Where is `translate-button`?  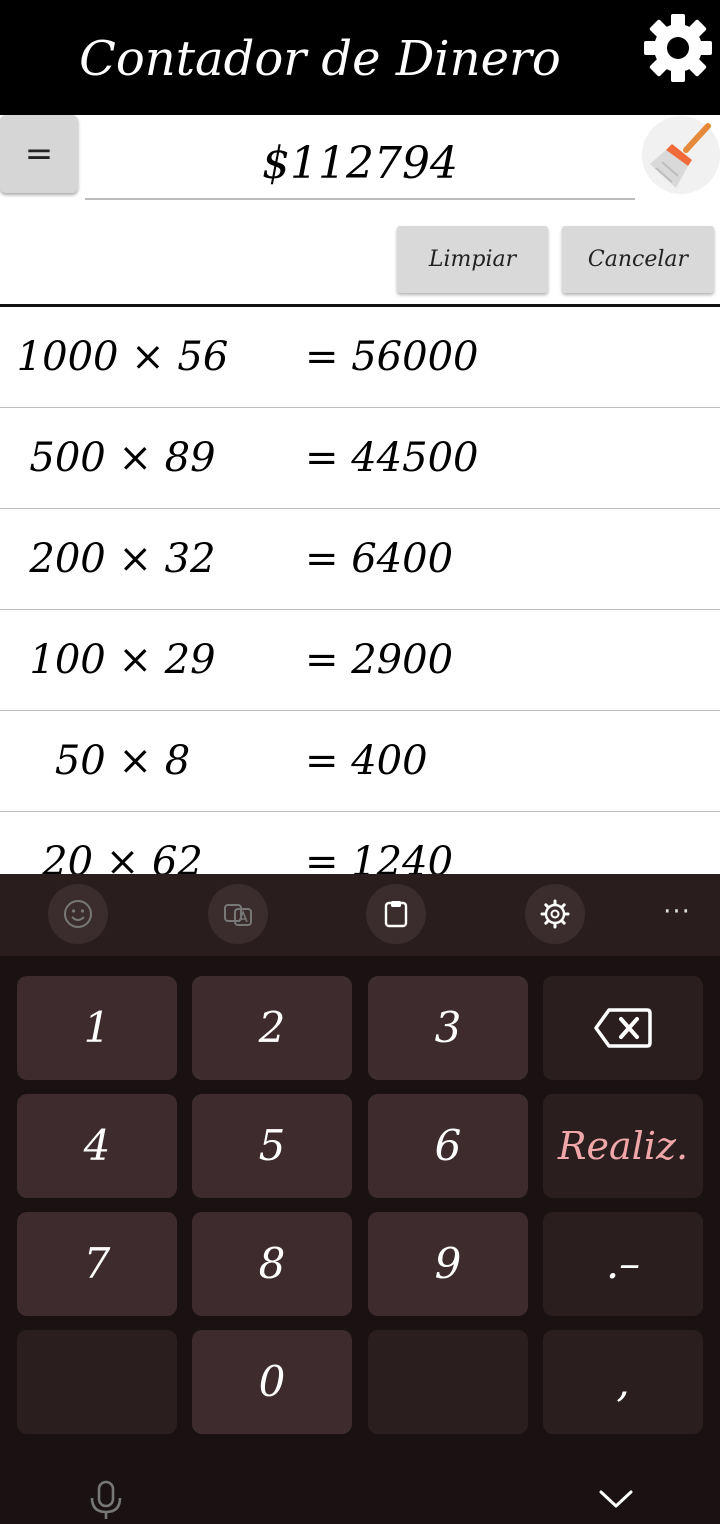 translate-button is located at coordinates (238, 914).